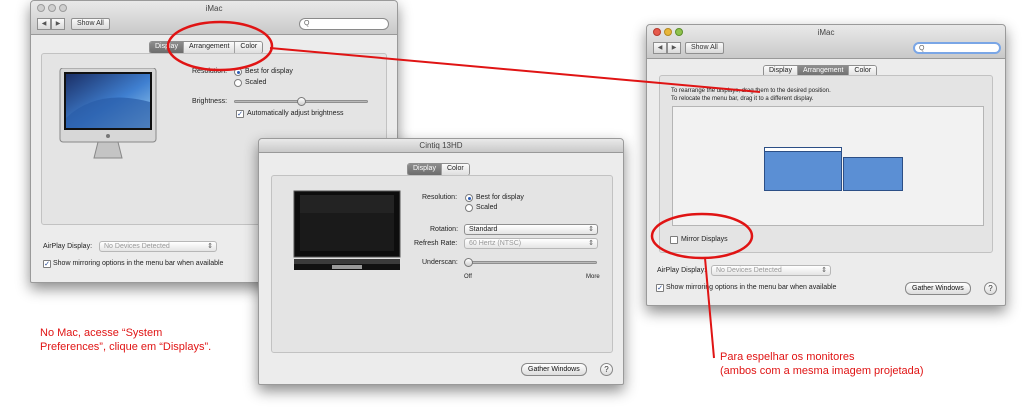  Describe the element at coordinates (822, 371) in the screenshot. I see `note-line-2: (ambos com a mesma imagem projetada)` at that location.